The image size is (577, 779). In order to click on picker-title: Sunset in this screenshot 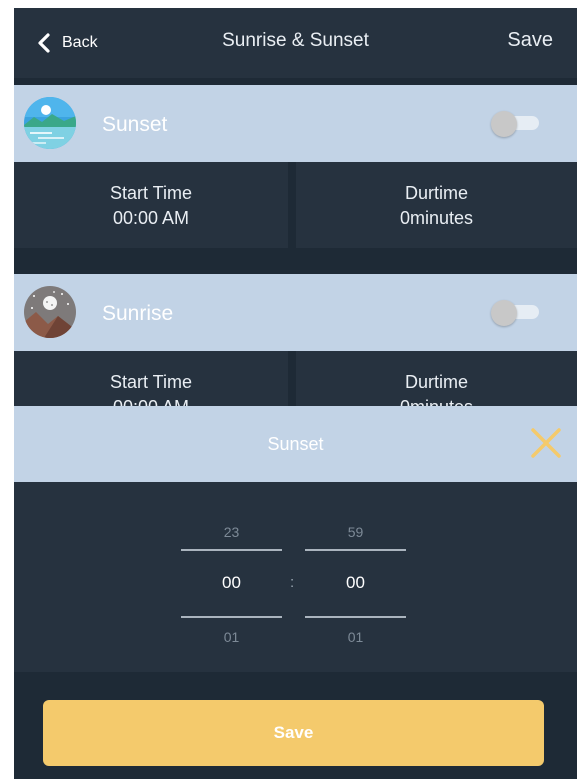, I will do `click(295, 444)`.